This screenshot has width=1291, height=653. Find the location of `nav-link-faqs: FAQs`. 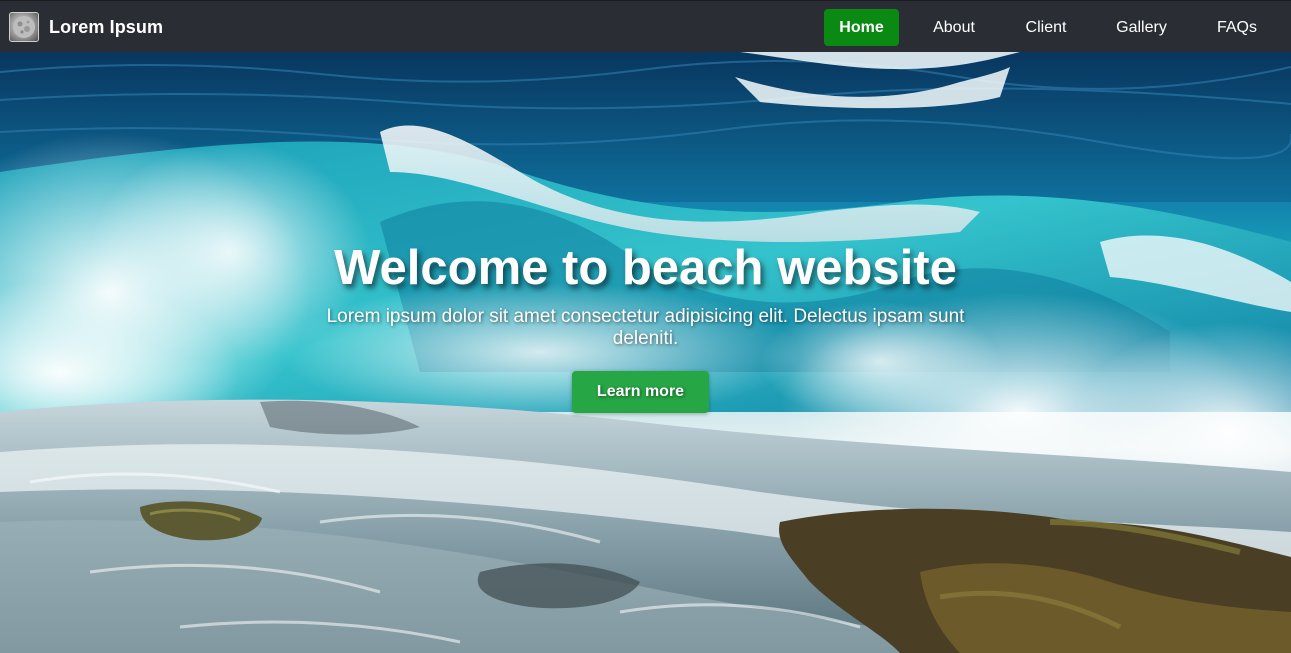

nav-link-faqs: FAQs is located at coordinates (1237, 27).